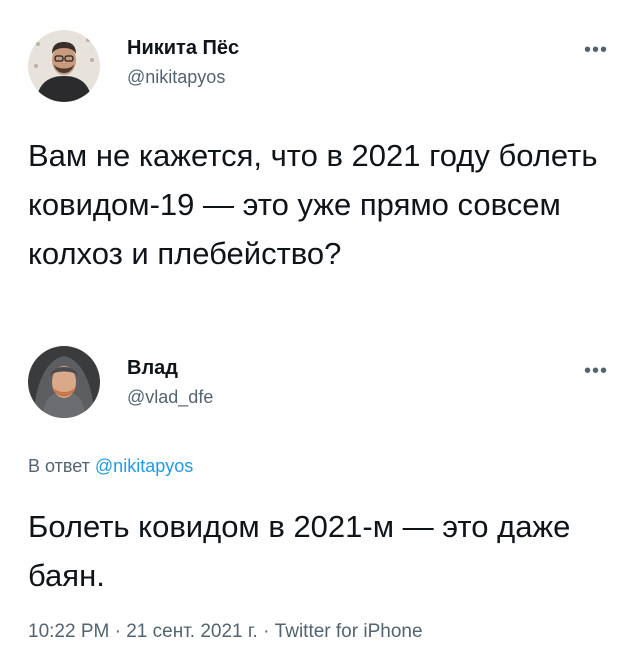  I want to click on replying-to-prefix: В ответ, so click(59, 466).